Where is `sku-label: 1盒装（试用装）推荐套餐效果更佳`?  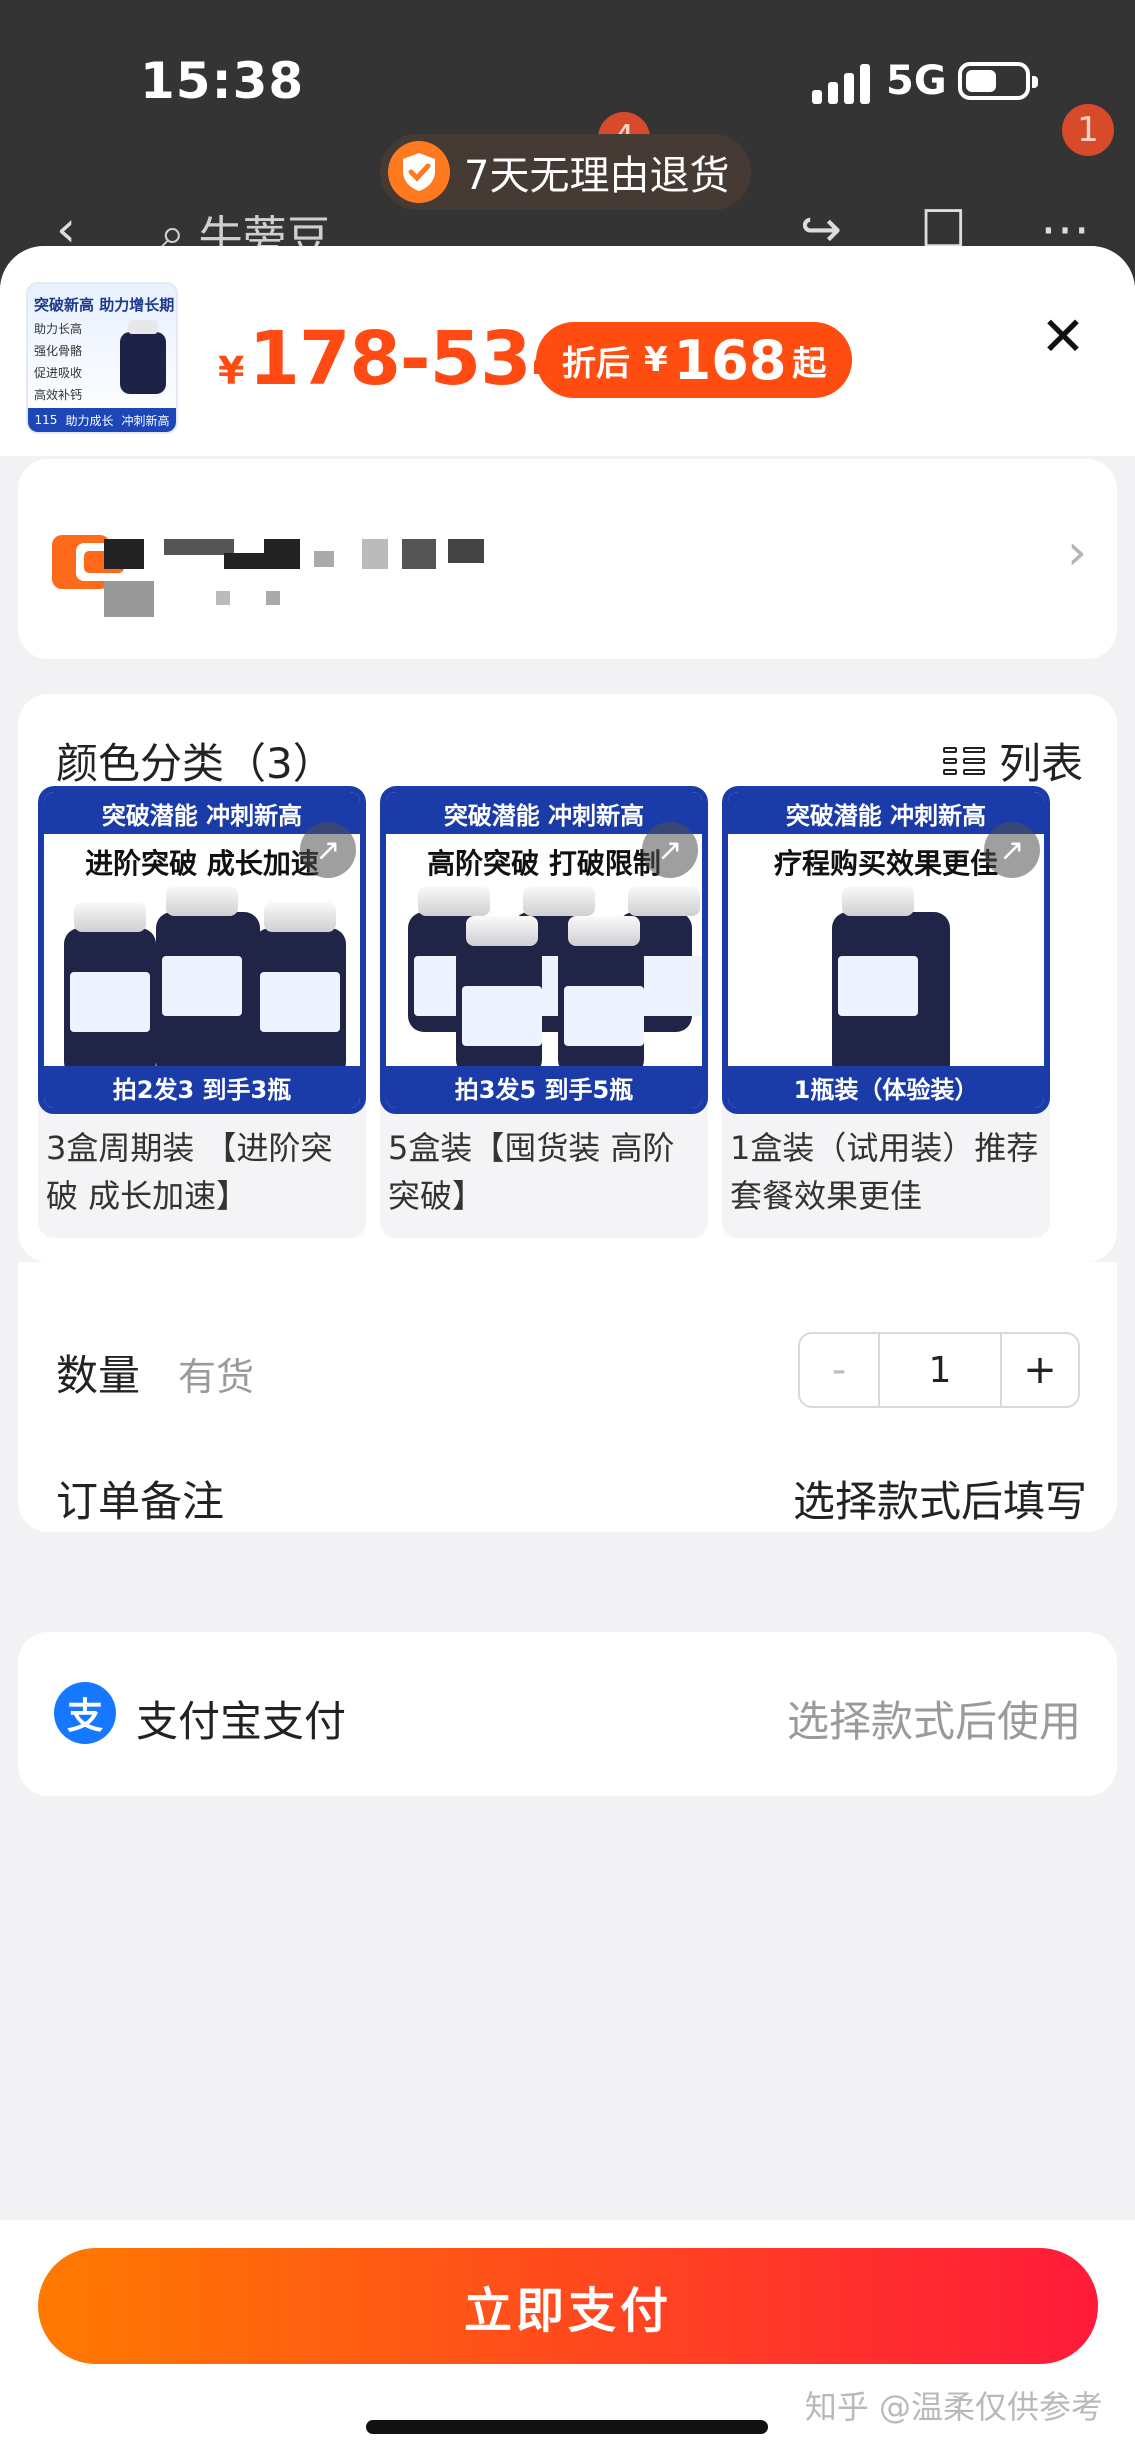 sku-label: 1盒装（试用装）推荐套餐效果更佳 is located at coordinates (884, 1172).